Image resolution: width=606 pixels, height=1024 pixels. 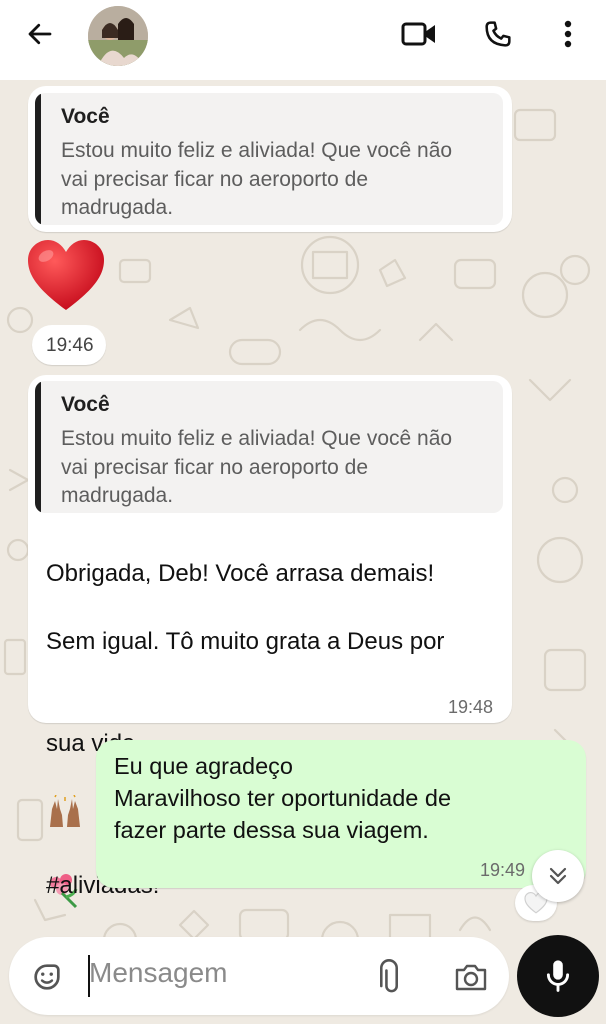 I want to click on phone-icon, so click(x=498, y=34).